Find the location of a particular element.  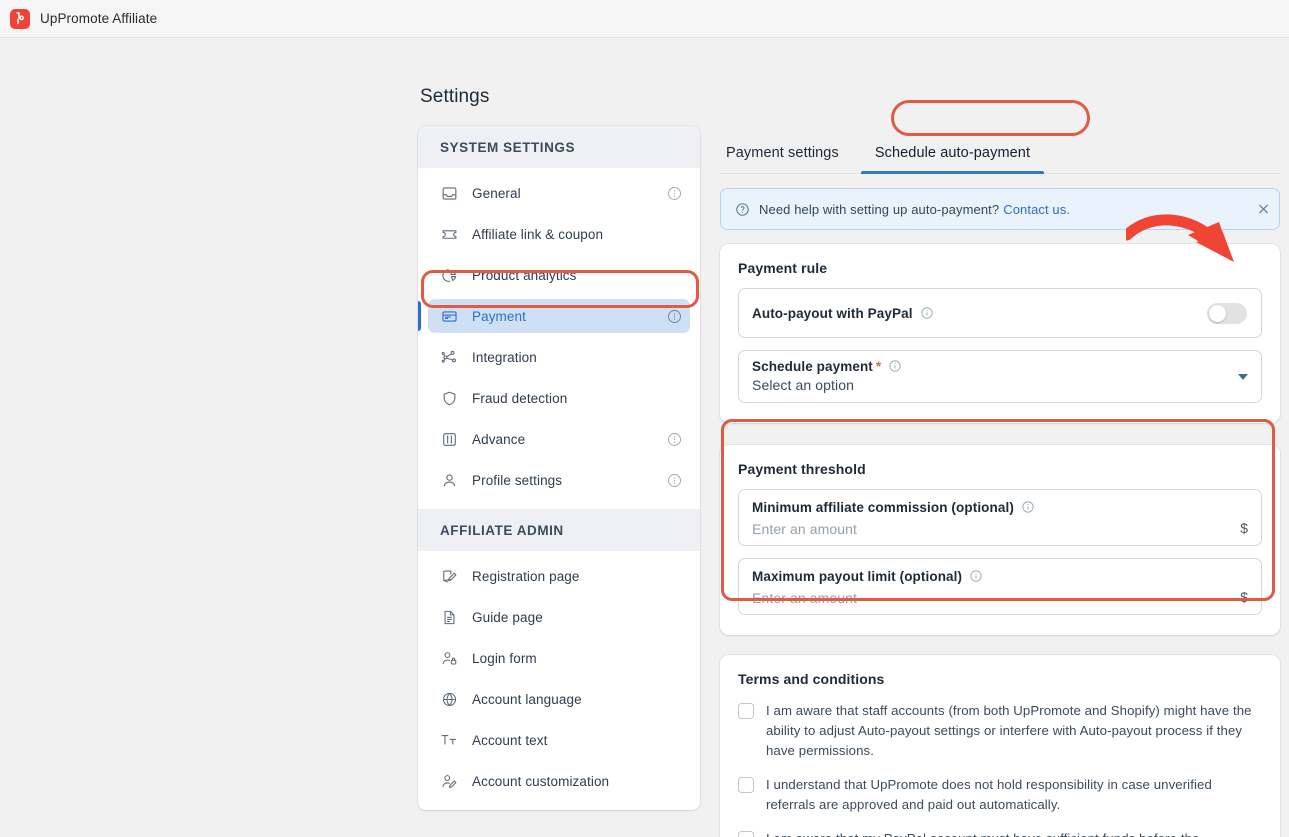

payment-rule-title: Payment rule is located at coordinates (783, 268).